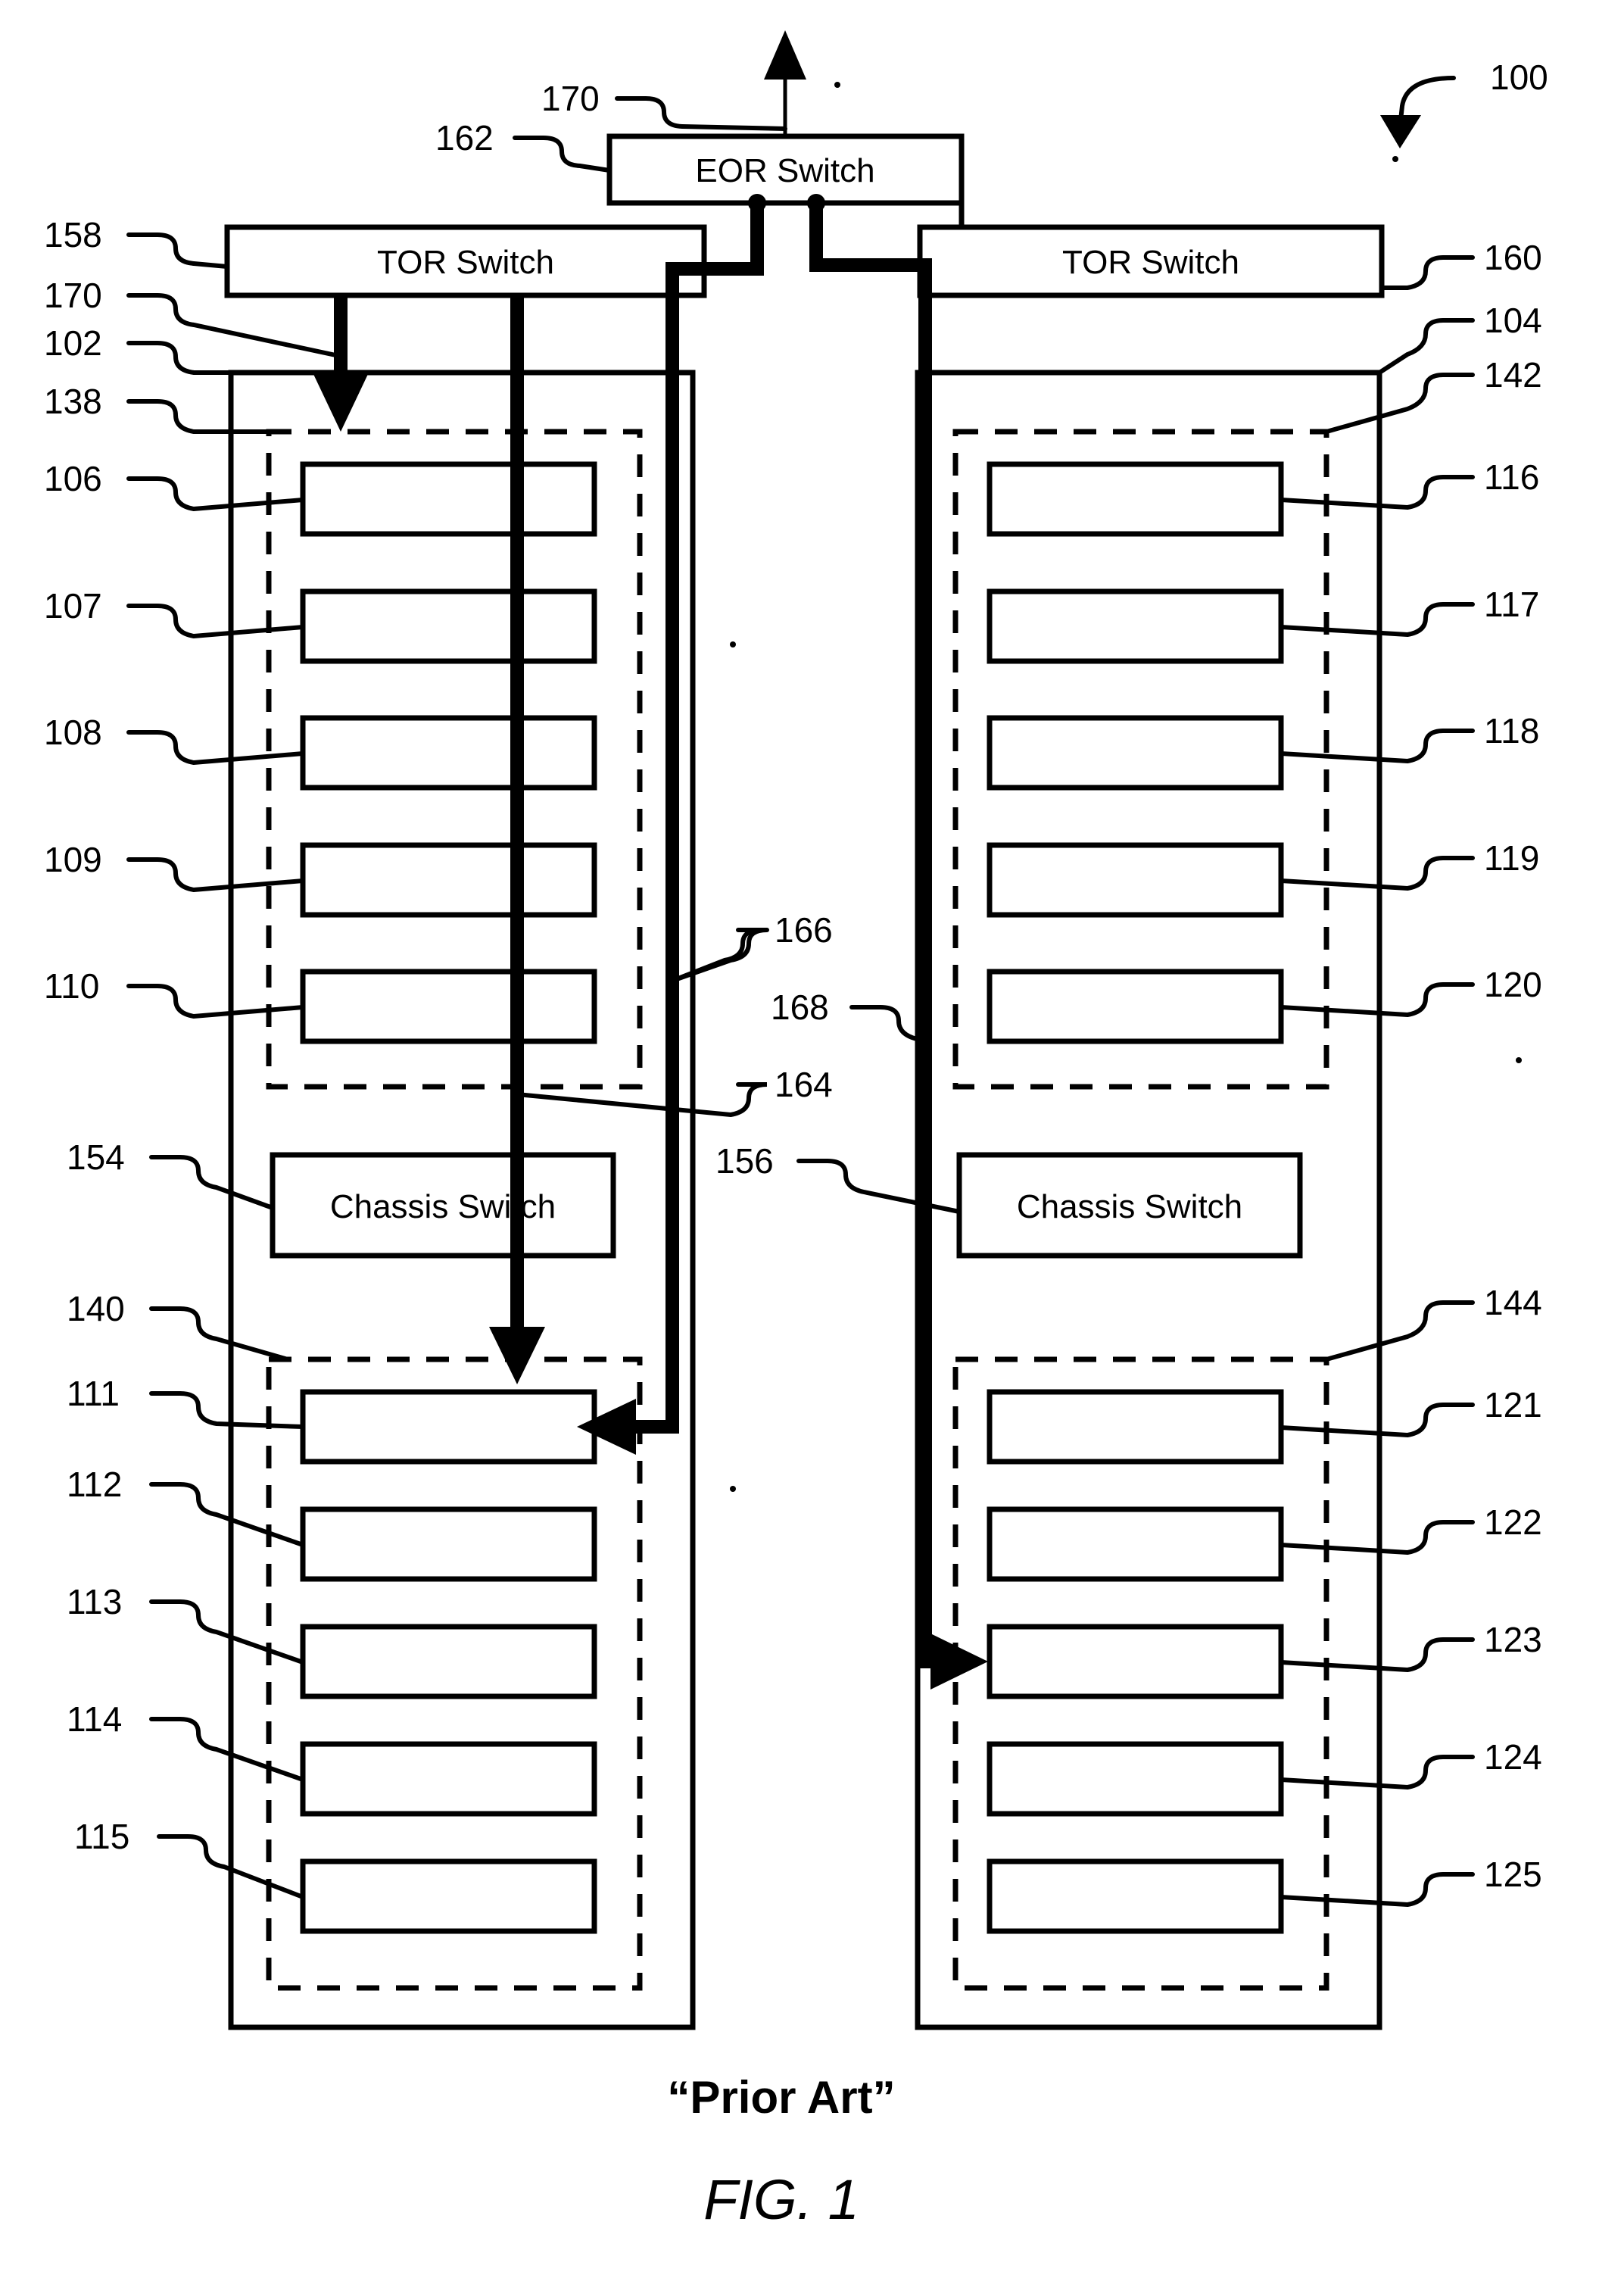  I want to click on ref-label-170-tor: 170, so click(73, 295).